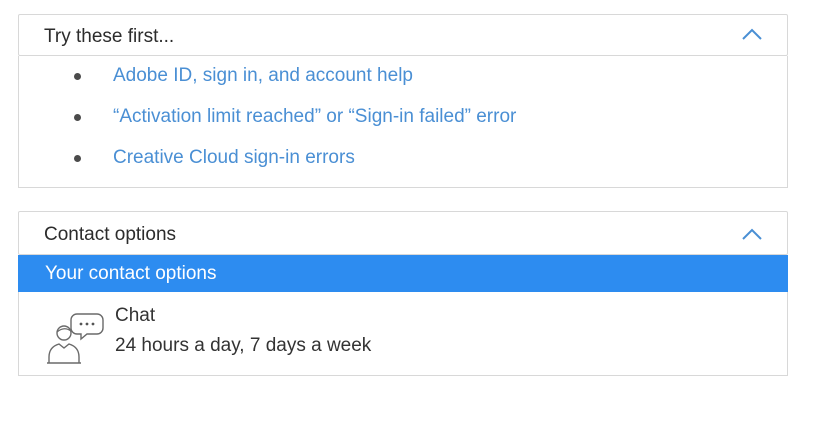 This screenshot has width=834, height=424. I want to click on chat-label: Chat, so click(135, 315).